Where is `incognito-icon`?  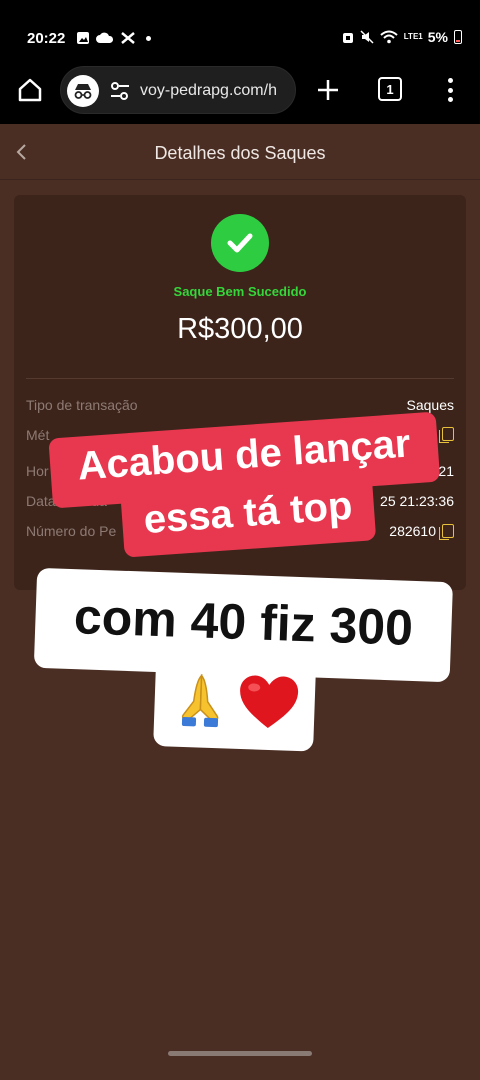 incognito-icon is located at coordinates (83, 91).